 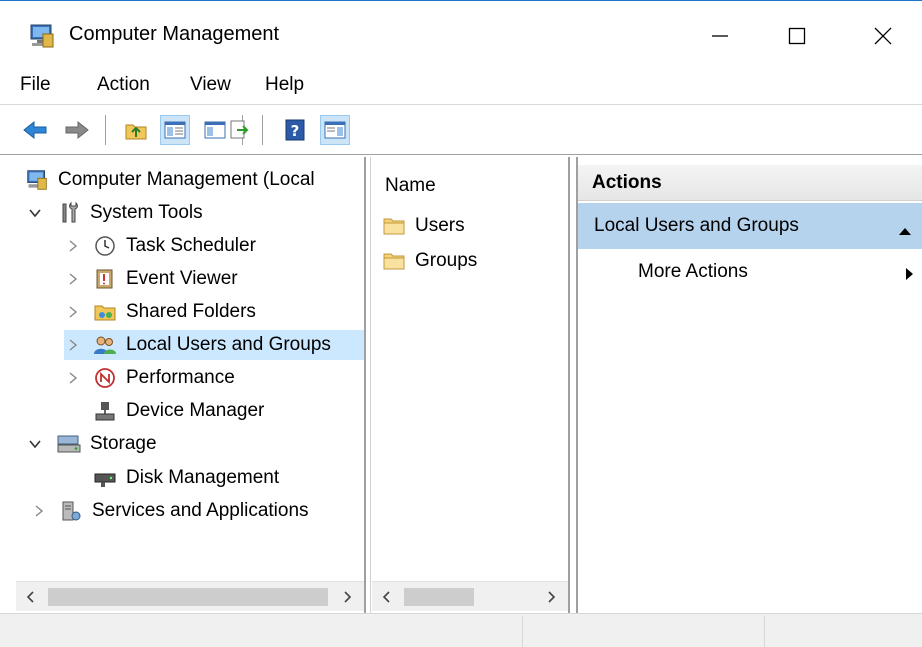 I want to click on services-icon, so click(x=71, y=511).